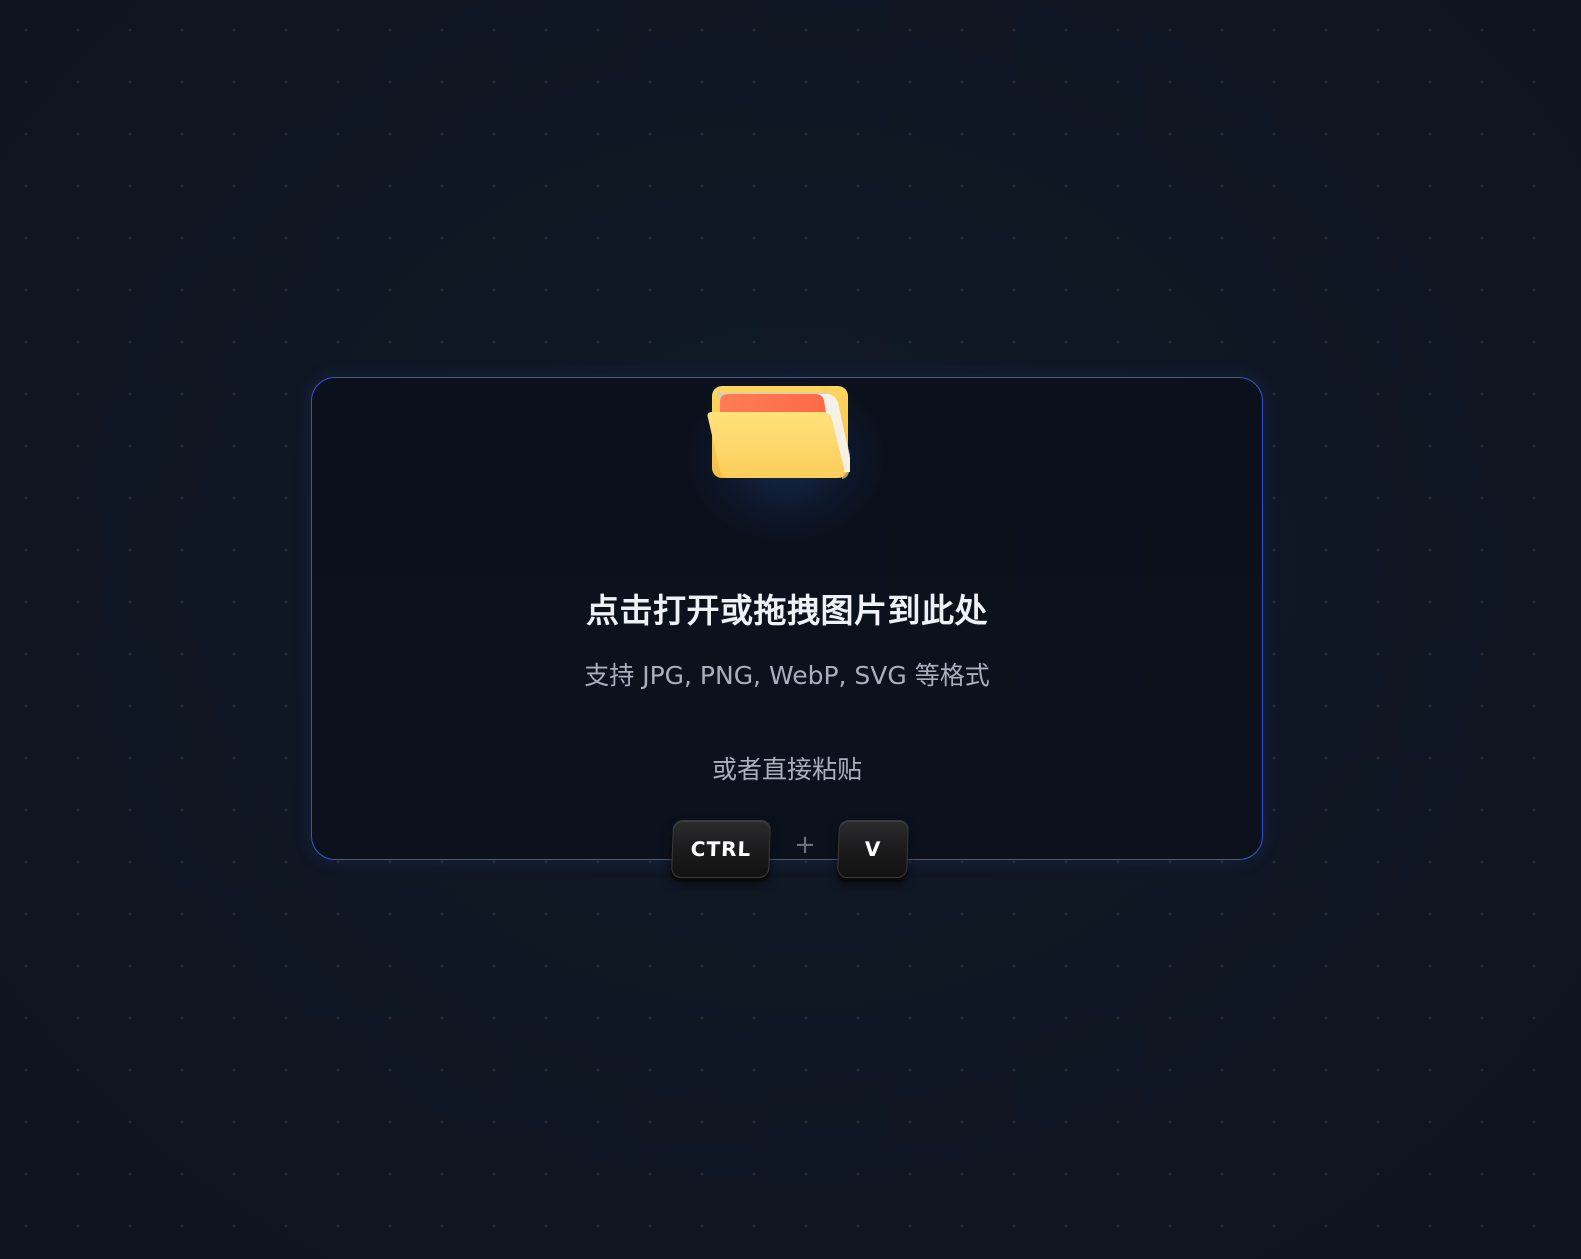 The width and height of the screenshot is (1581, 1259). I want to click on ctrl-key-label: CTRL, so click(721, 849).